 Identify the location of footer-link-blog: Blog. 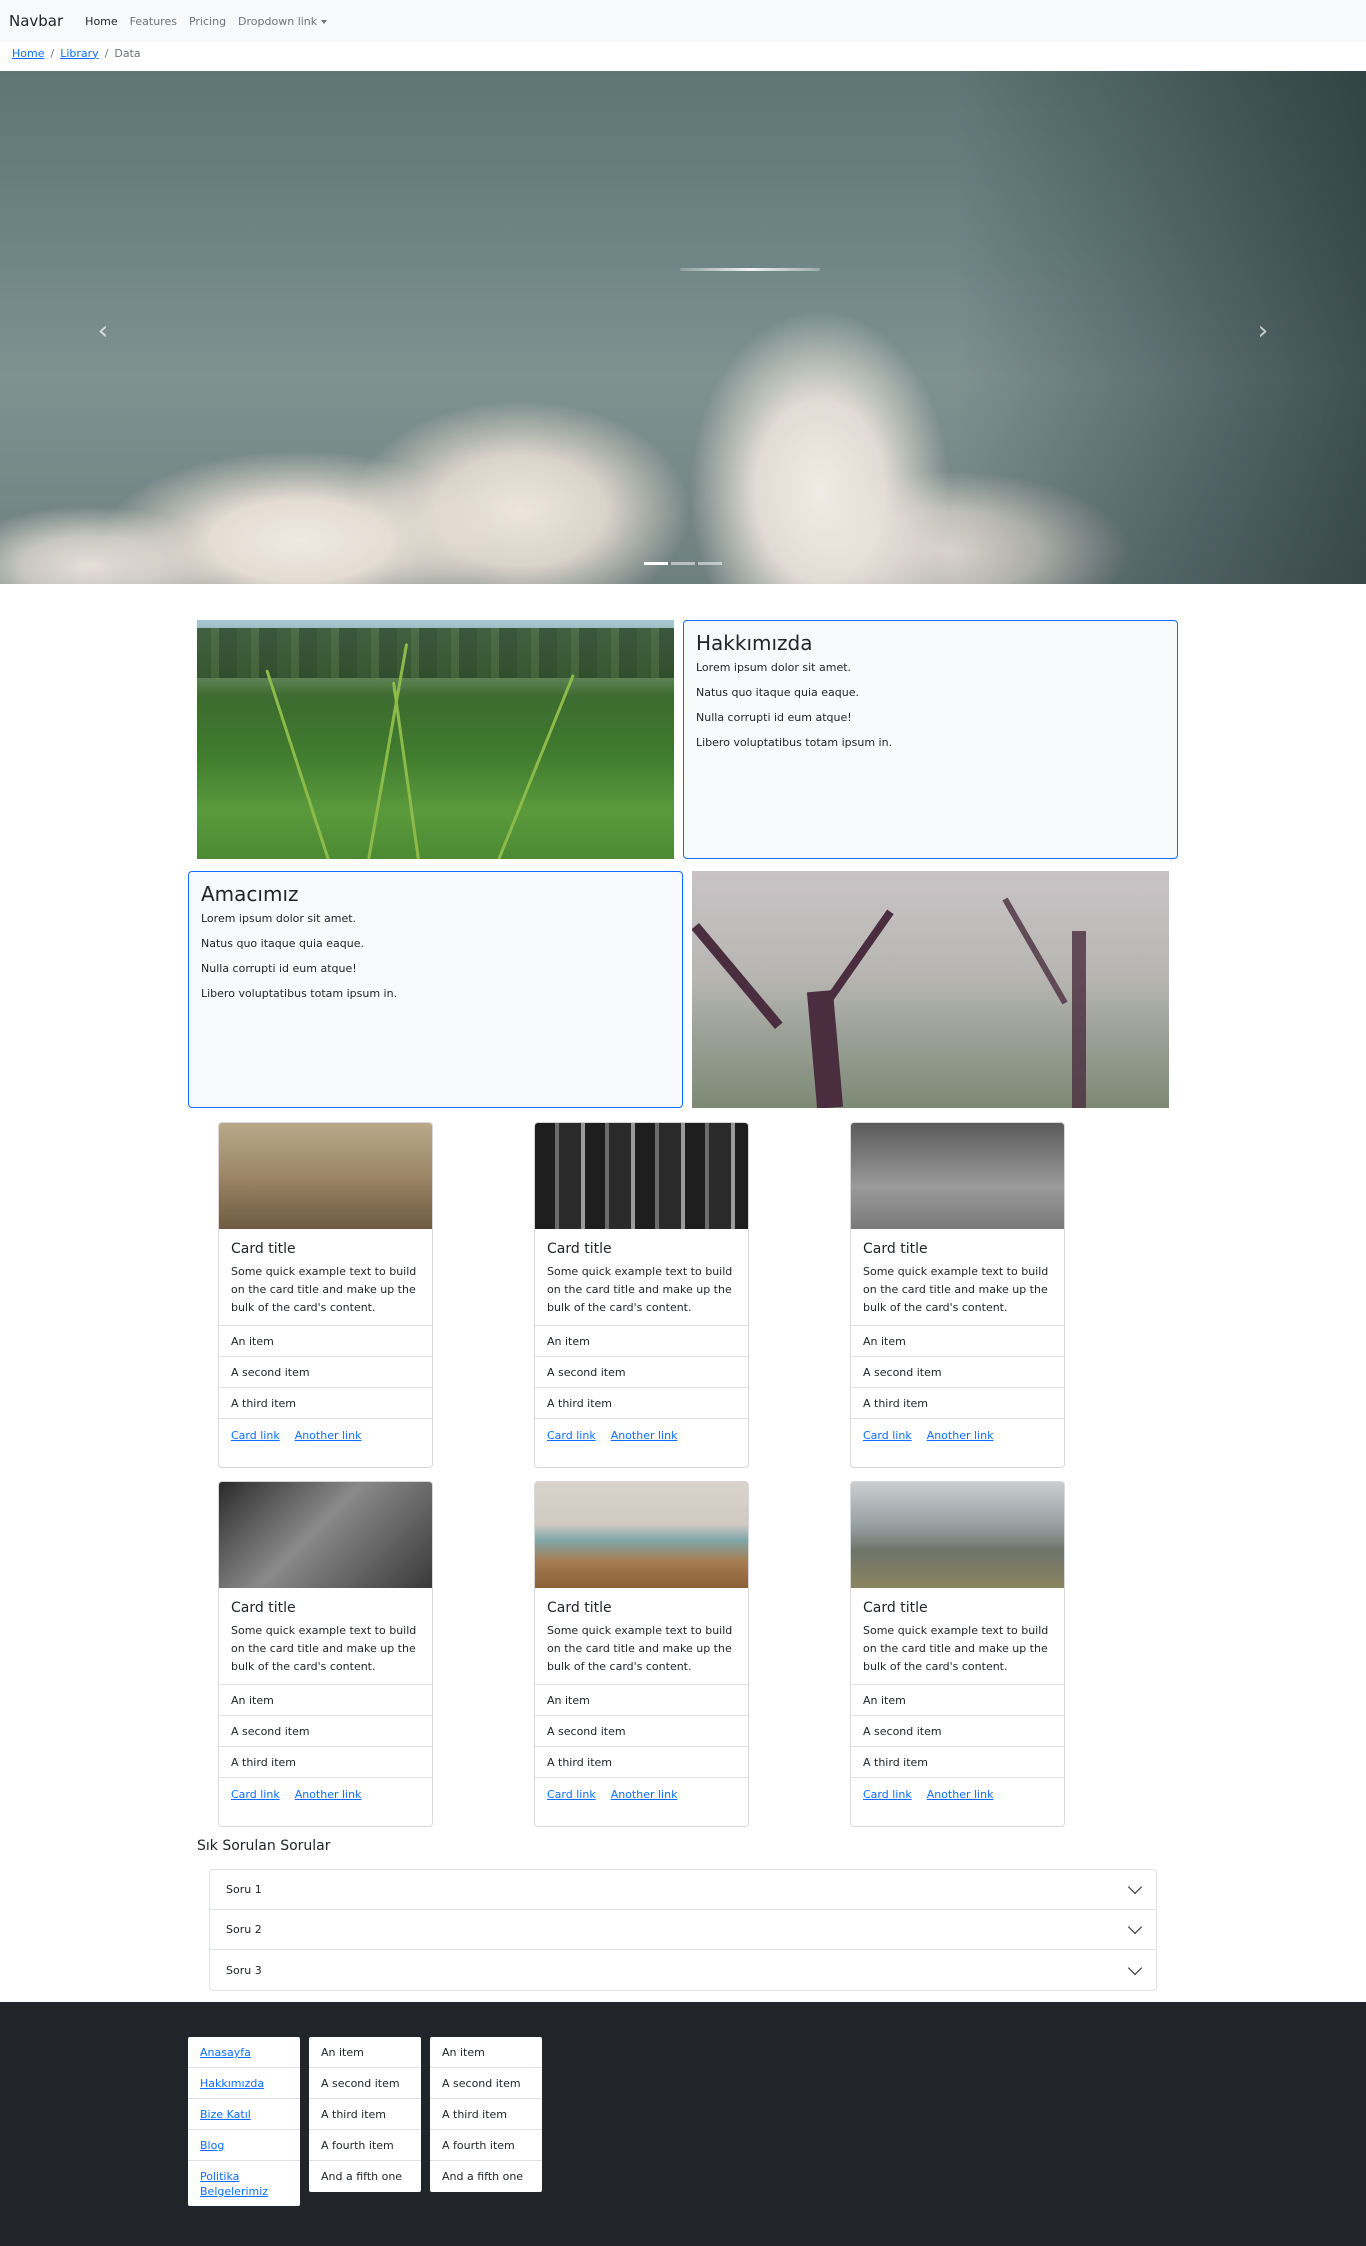
(212, 2145).